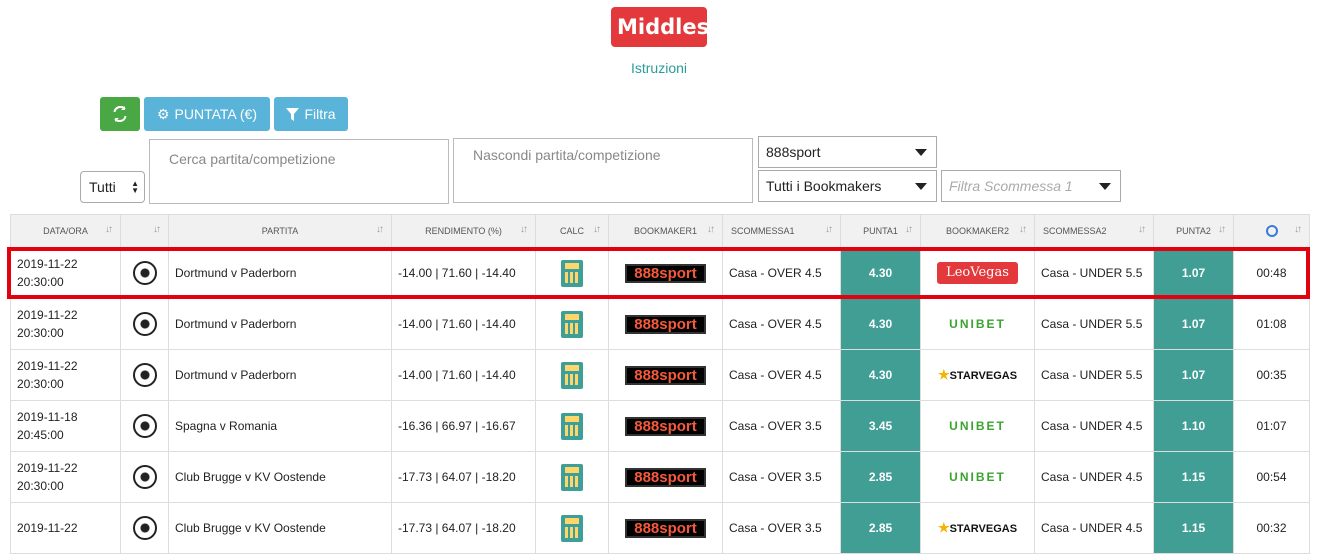 Image resolution: width=1318 pixels, height=554 pixels. I want to click on col-header-punta2: PUNTA2 ↓↑, so click(1193, 231).